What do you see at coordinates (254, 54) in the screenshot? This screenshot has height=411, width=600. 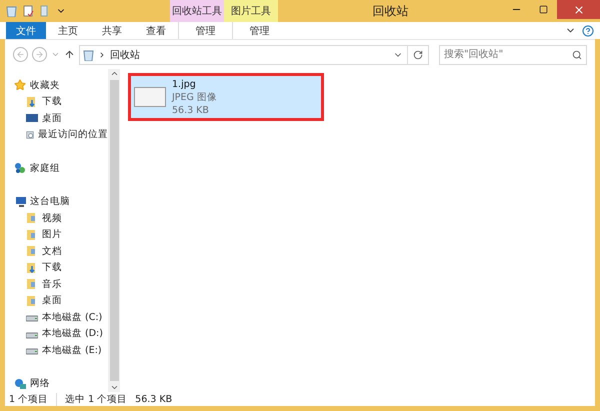 I see `address-field: 回收站` at bounding box center [254, 54].